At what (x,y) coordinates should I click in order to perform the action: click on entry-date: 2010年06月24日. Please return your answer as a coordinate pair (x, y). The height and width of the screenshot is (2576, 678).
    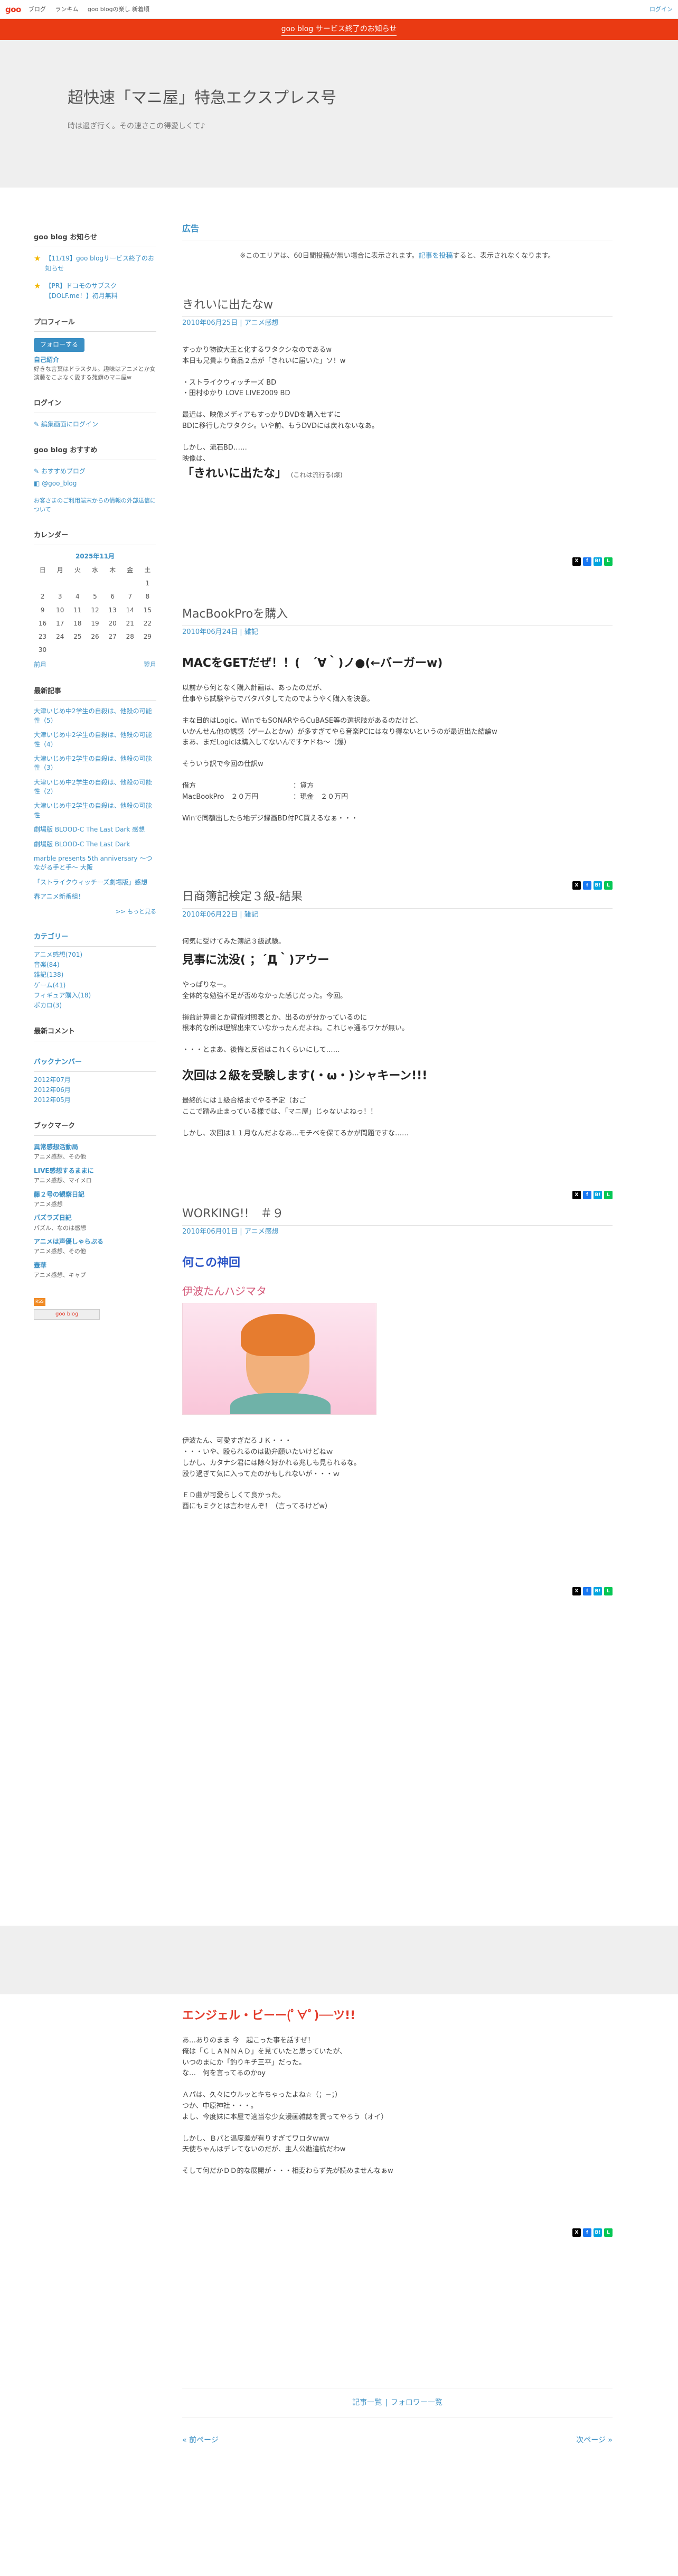
    Looking at the image, I should click on (210, 632).